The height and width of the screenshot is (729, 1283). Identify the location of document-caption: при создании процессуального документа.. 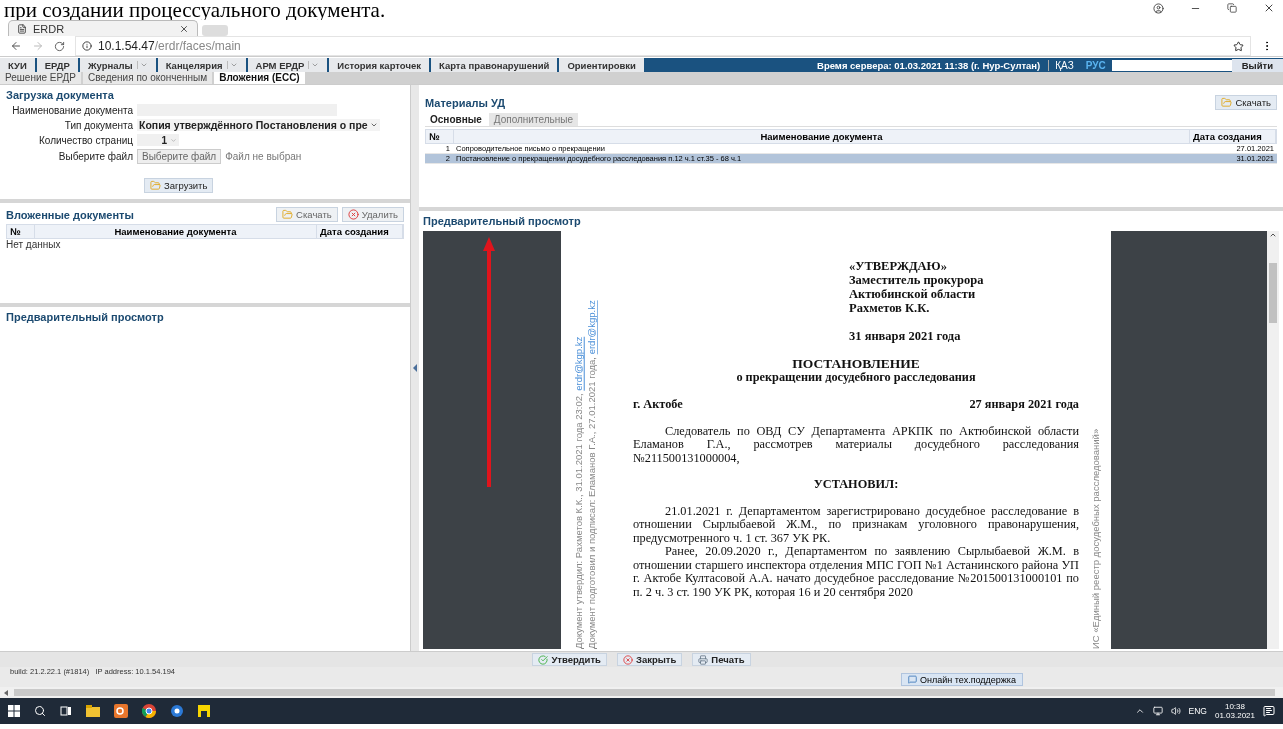
(194, 10).